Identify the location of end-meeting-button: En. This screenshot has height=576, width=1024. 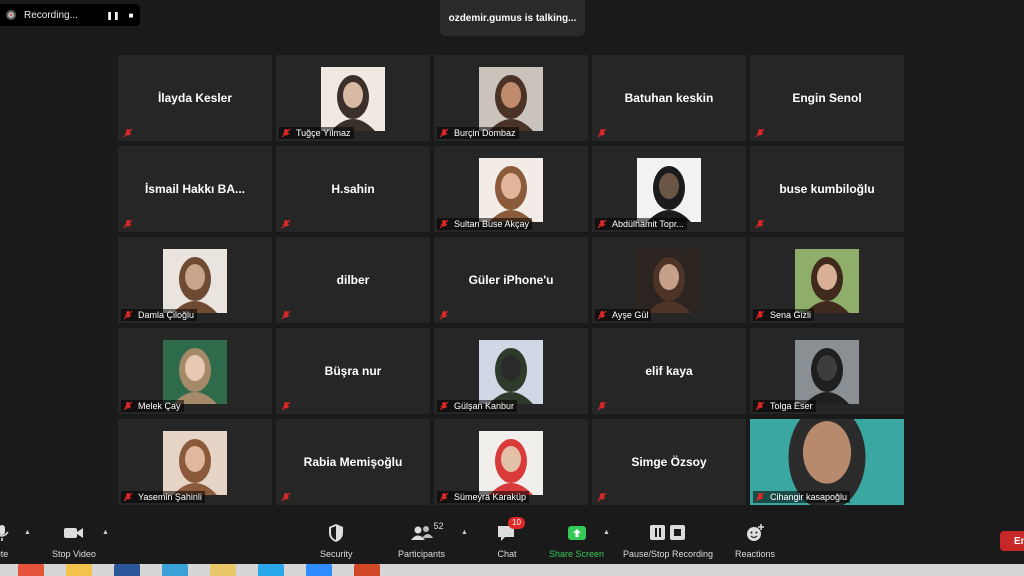
(1012, 541).